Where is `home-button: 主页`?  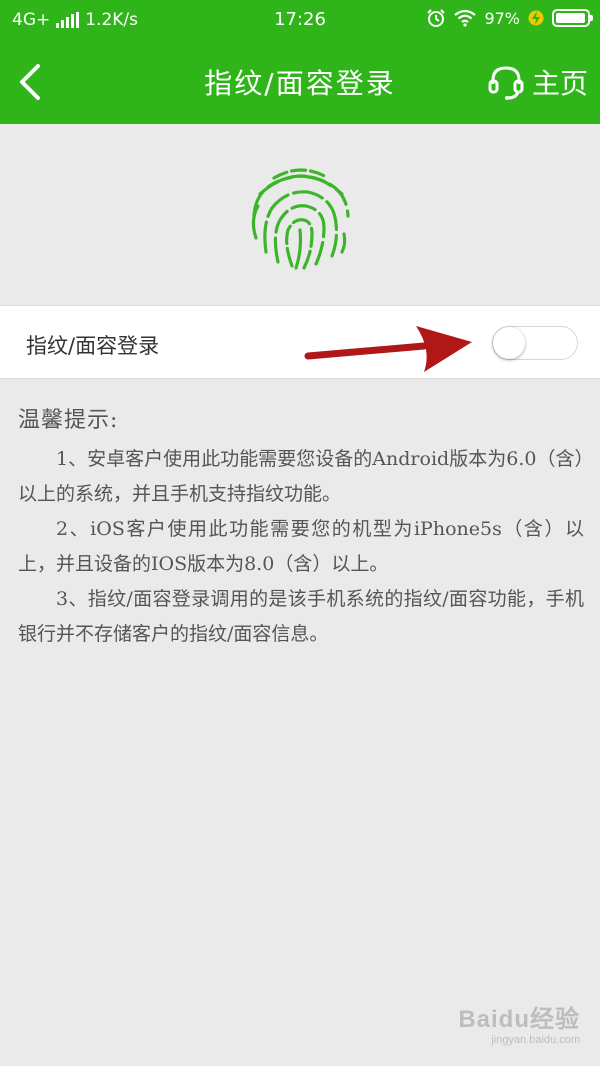 home-button: 主页 is located at coordinates (537, 82).